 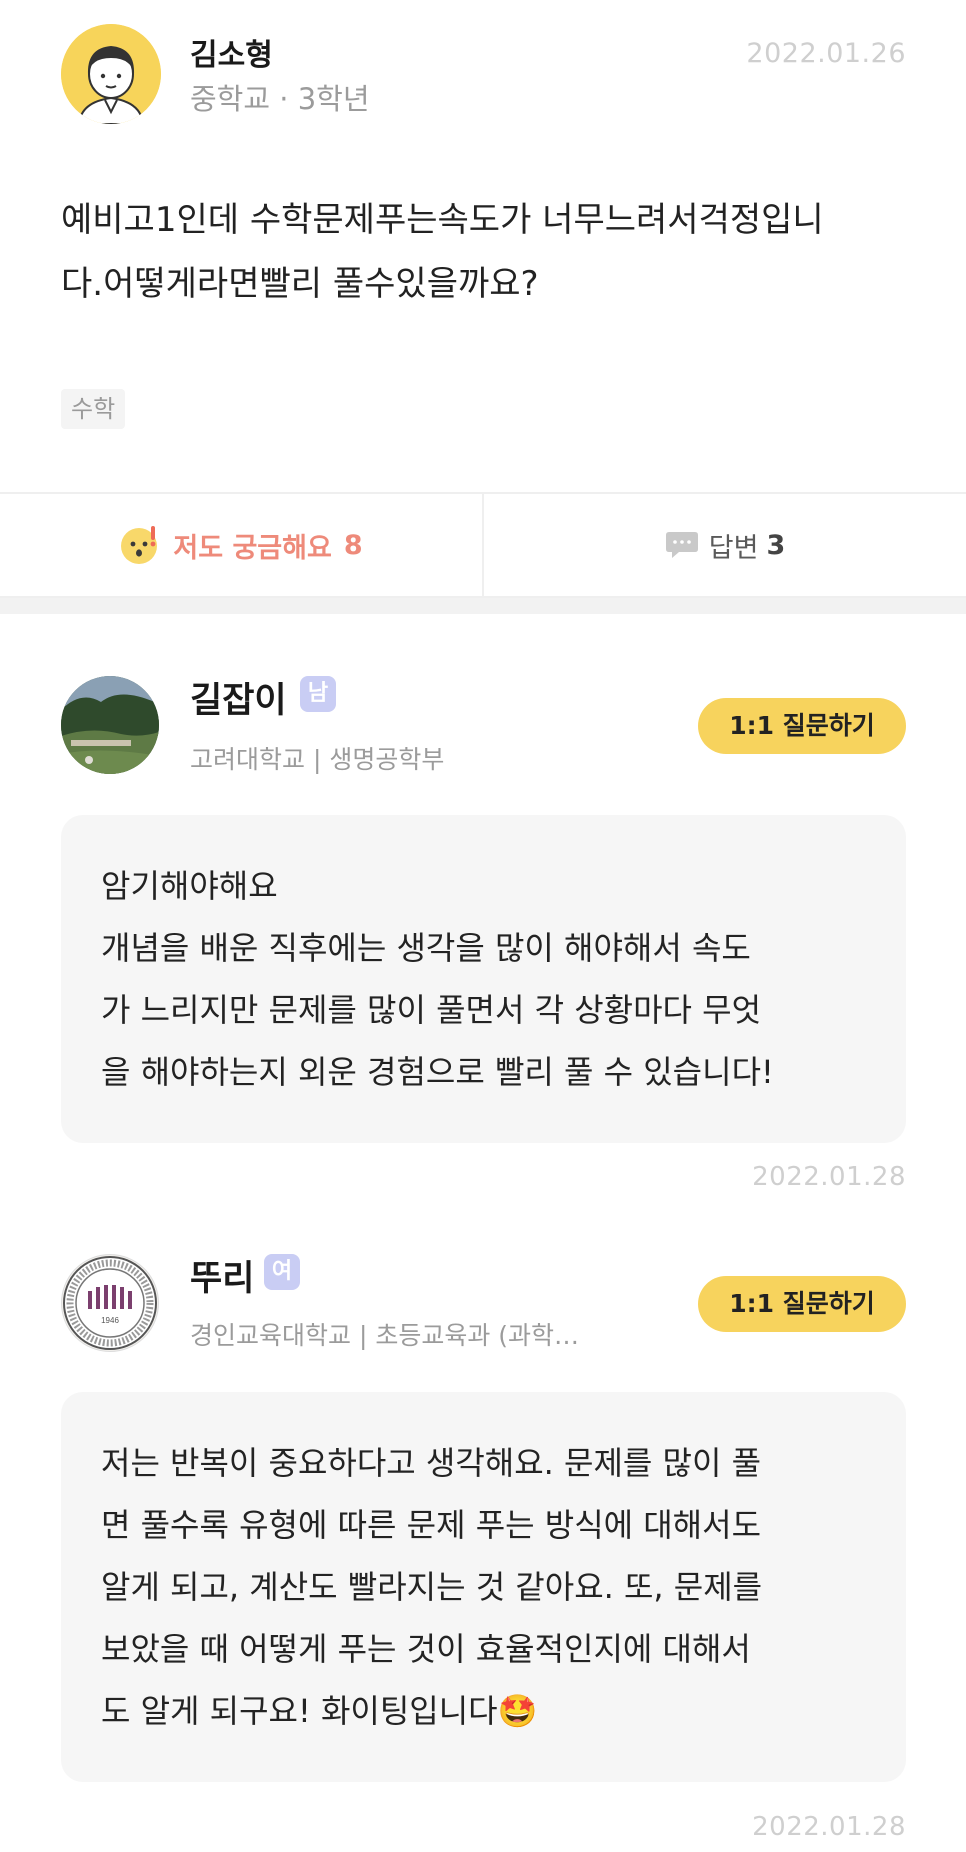 I want to click on curious-label: 저도 궁금해요, so click(x=252, y=548).